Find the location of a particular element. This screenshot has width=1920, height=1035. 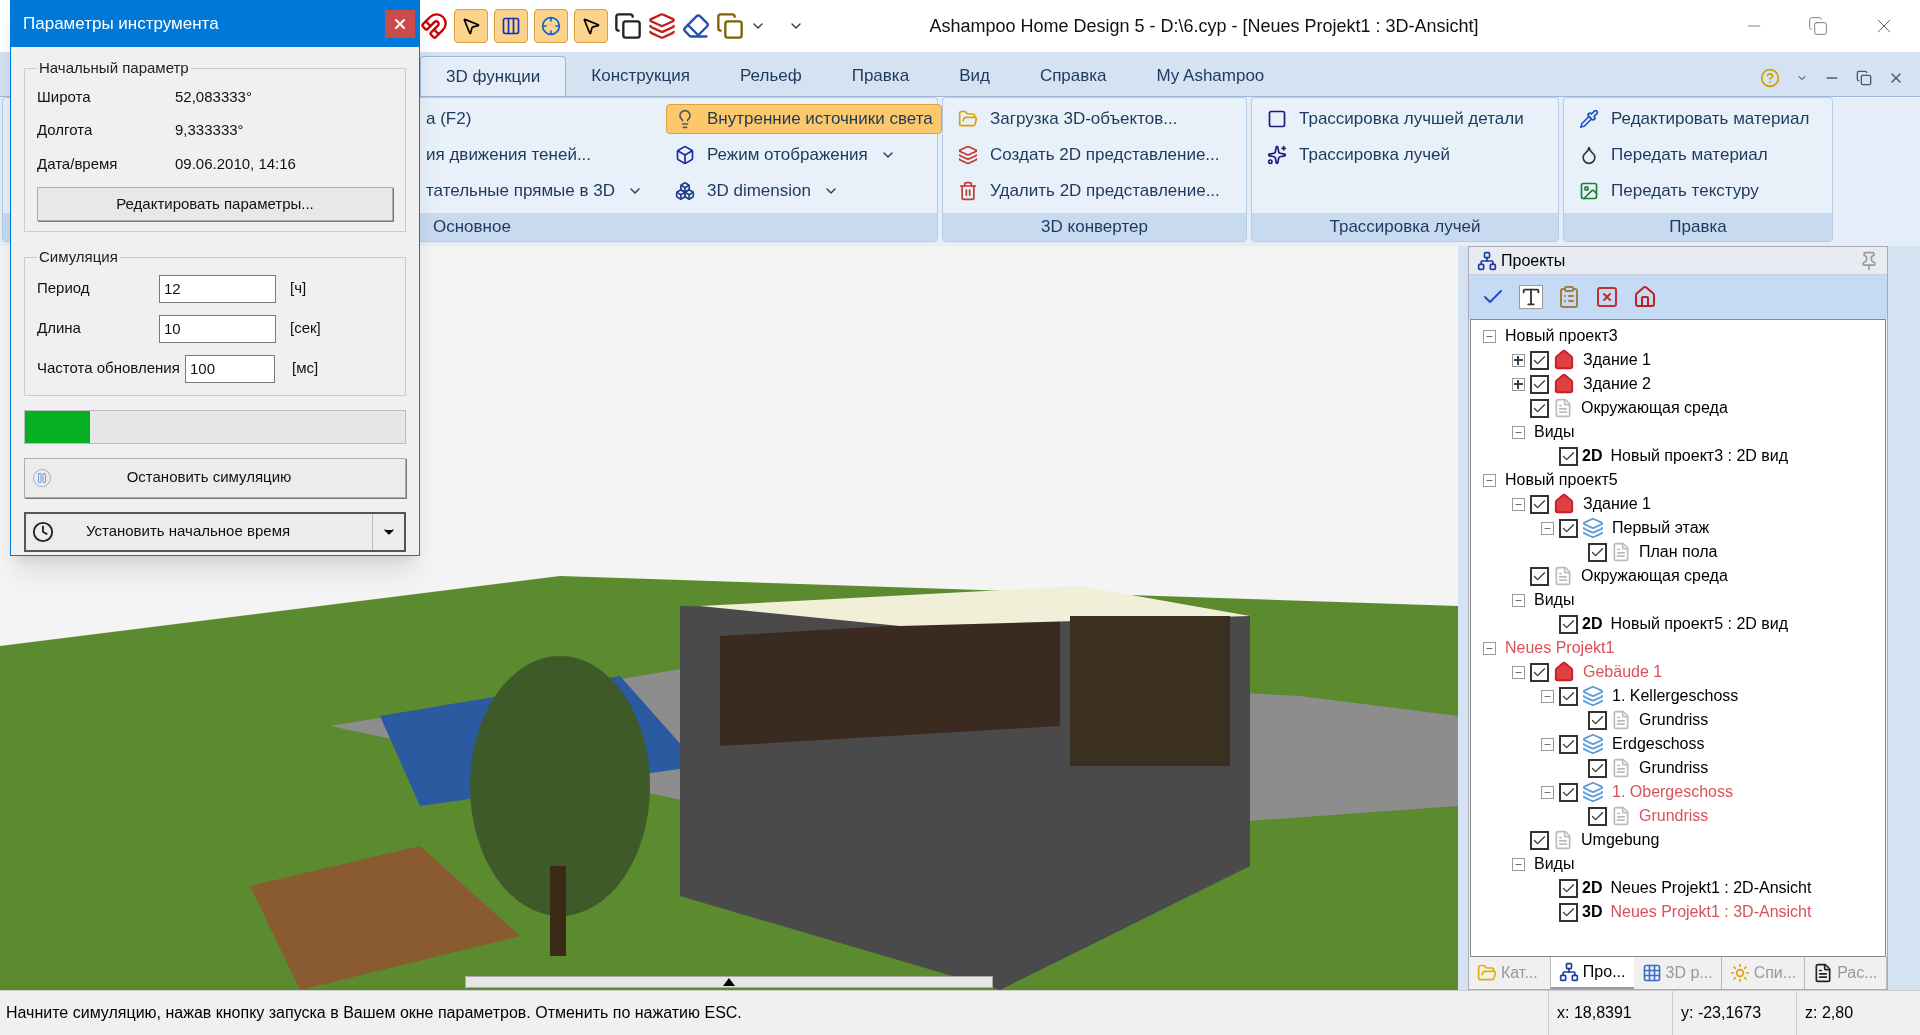

tree-item: Neues Projekt1 : 3D-Ansicht is located at coordinates (1711, 912).